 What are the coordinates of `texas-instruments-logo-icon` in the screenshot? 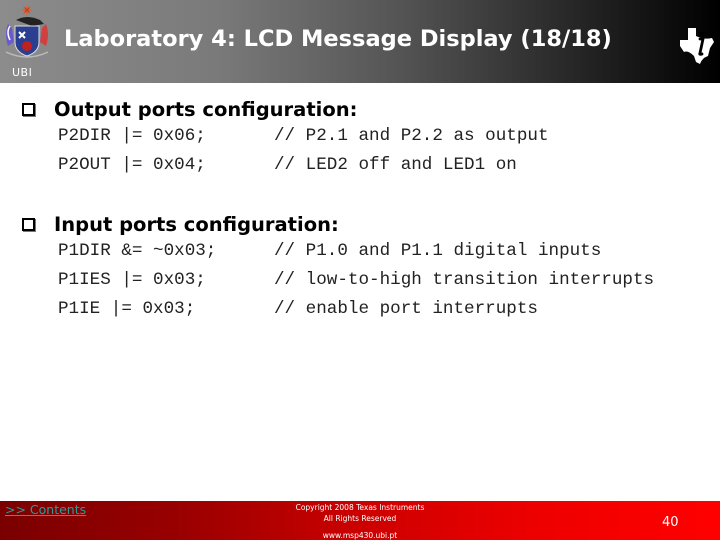 It's located at (697, 46).